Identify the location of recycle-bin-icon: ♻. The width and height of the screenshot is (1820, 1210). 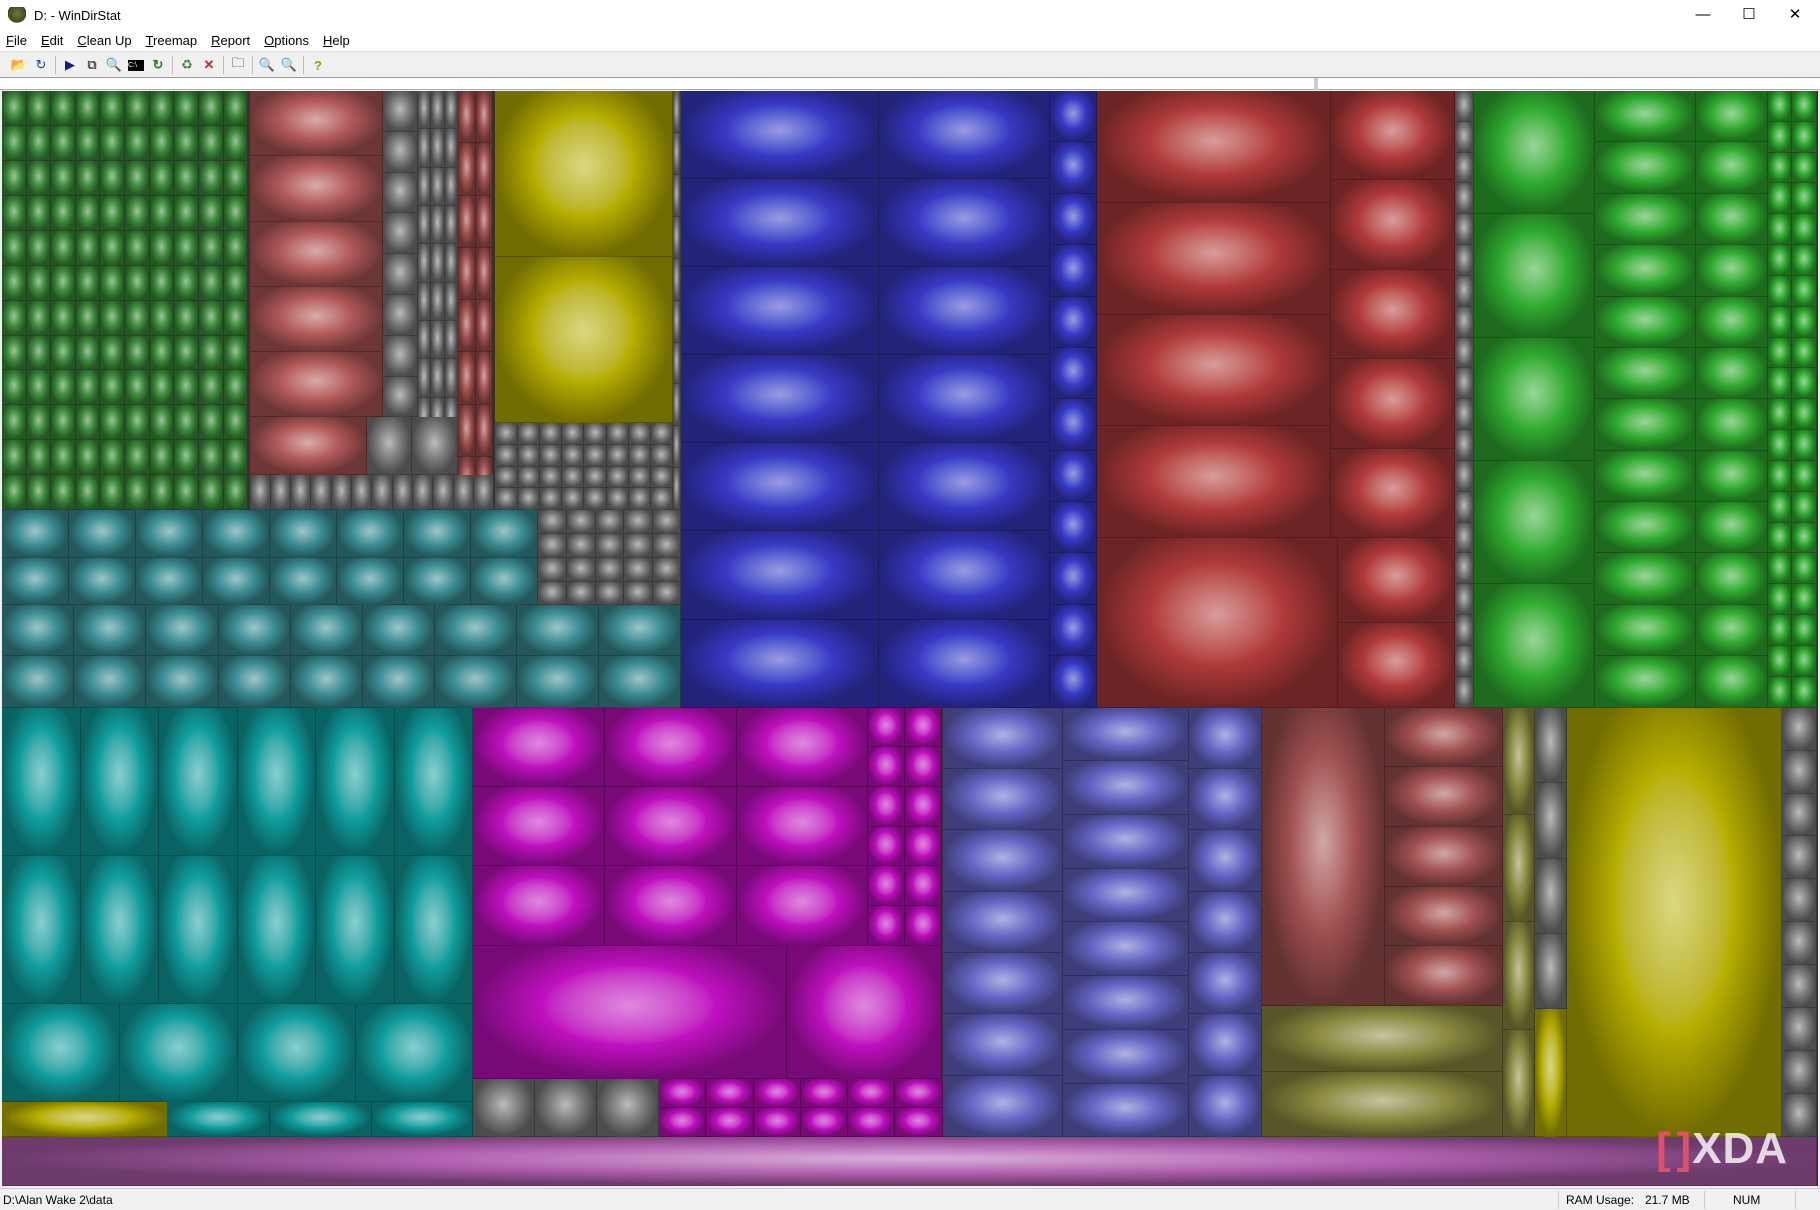
(187, 65).